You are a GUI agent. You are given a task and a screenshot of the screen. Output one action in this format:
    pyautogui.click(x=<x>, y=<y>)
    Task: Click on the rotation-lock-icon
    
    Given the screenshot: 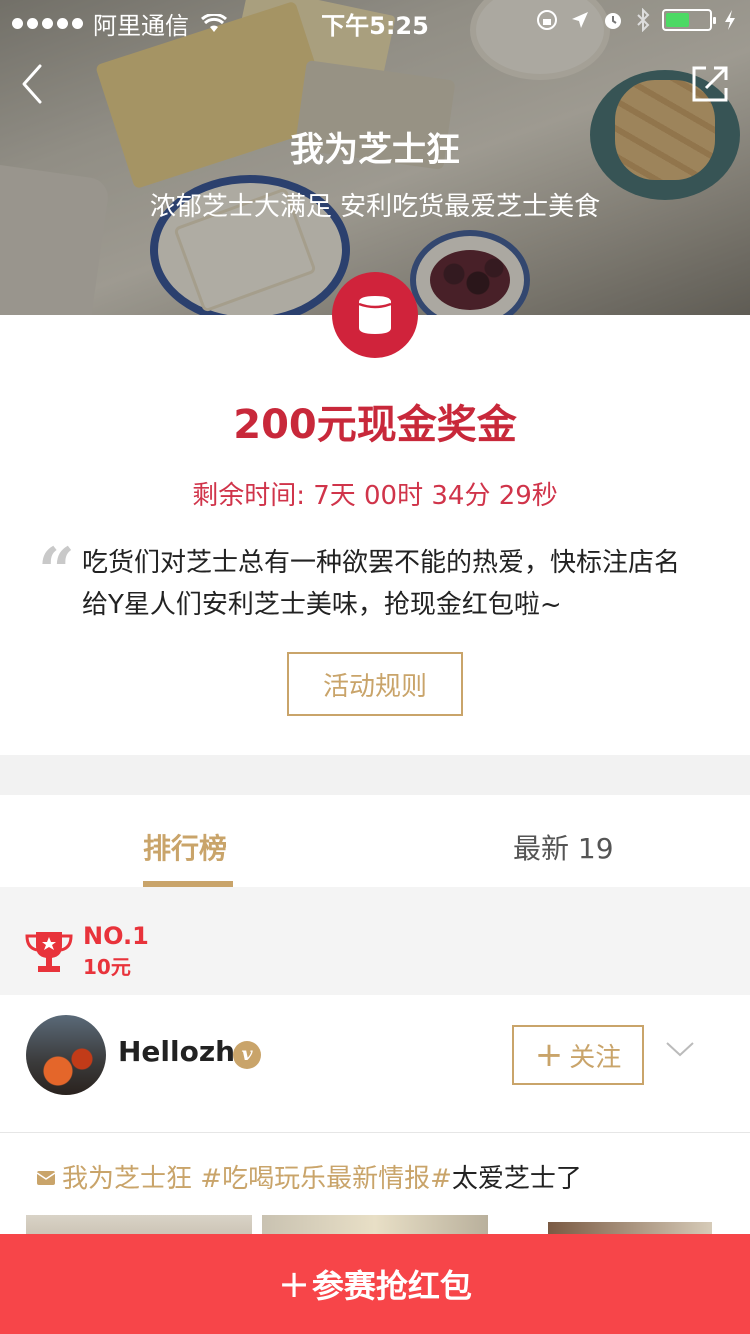 What is the action you would take?
    pyautogui.click(x=547, y=20)
    